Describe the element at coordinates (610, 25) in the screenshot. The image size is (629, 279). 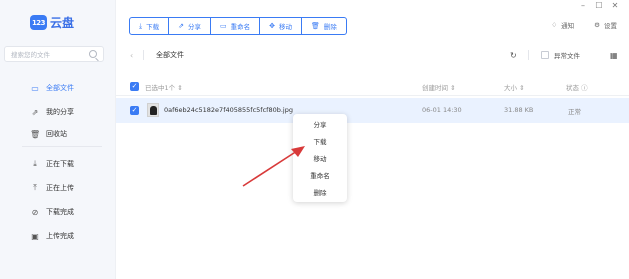
I see `settings-link: 设置` at that location.